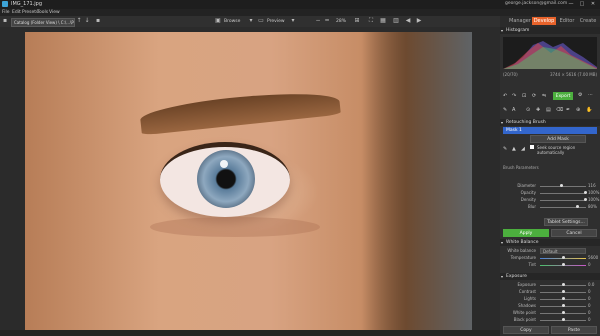 This screenshot has width=600, height=336. I want to click on gradient-icon: ▤, so click(548, 110).